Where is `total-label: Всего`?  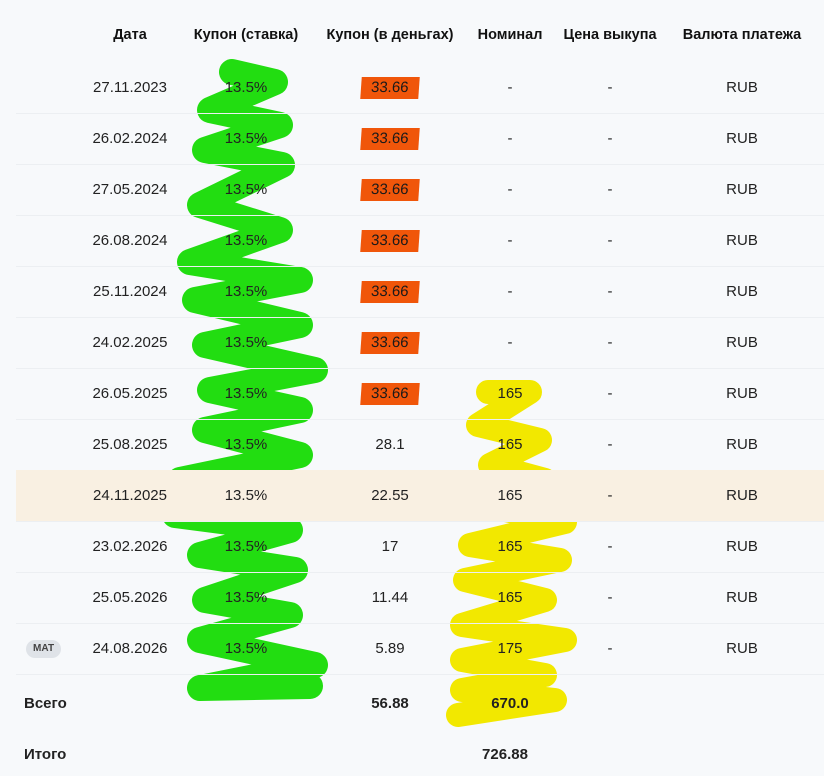
total-label: Всего is located at coordinates (45, 703).